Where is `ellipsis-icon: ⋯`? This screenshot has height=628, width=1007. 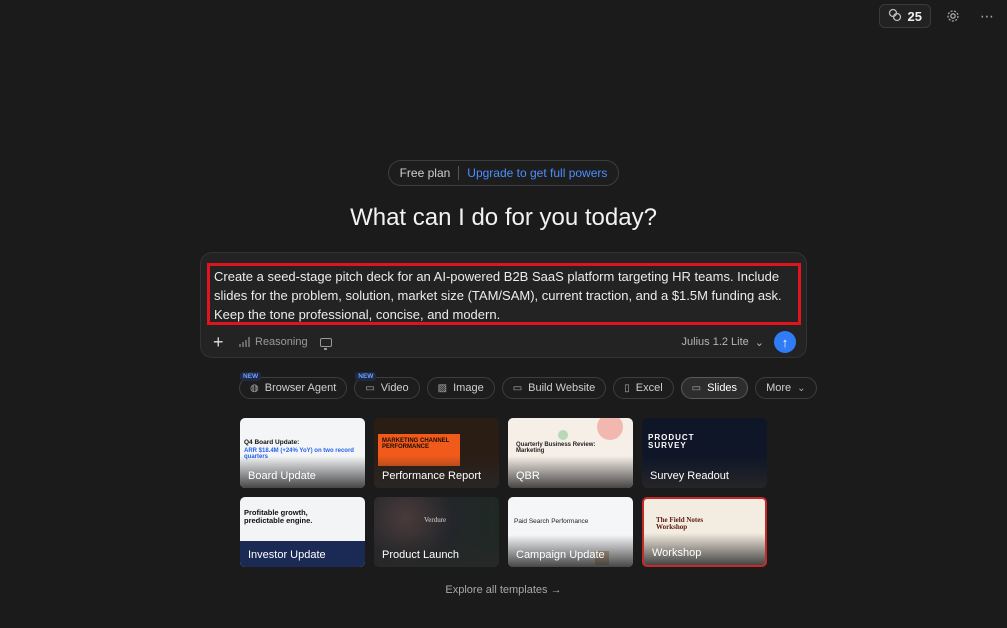
ellipsis-icon: ⋯ is located at coordinates (987, 16).